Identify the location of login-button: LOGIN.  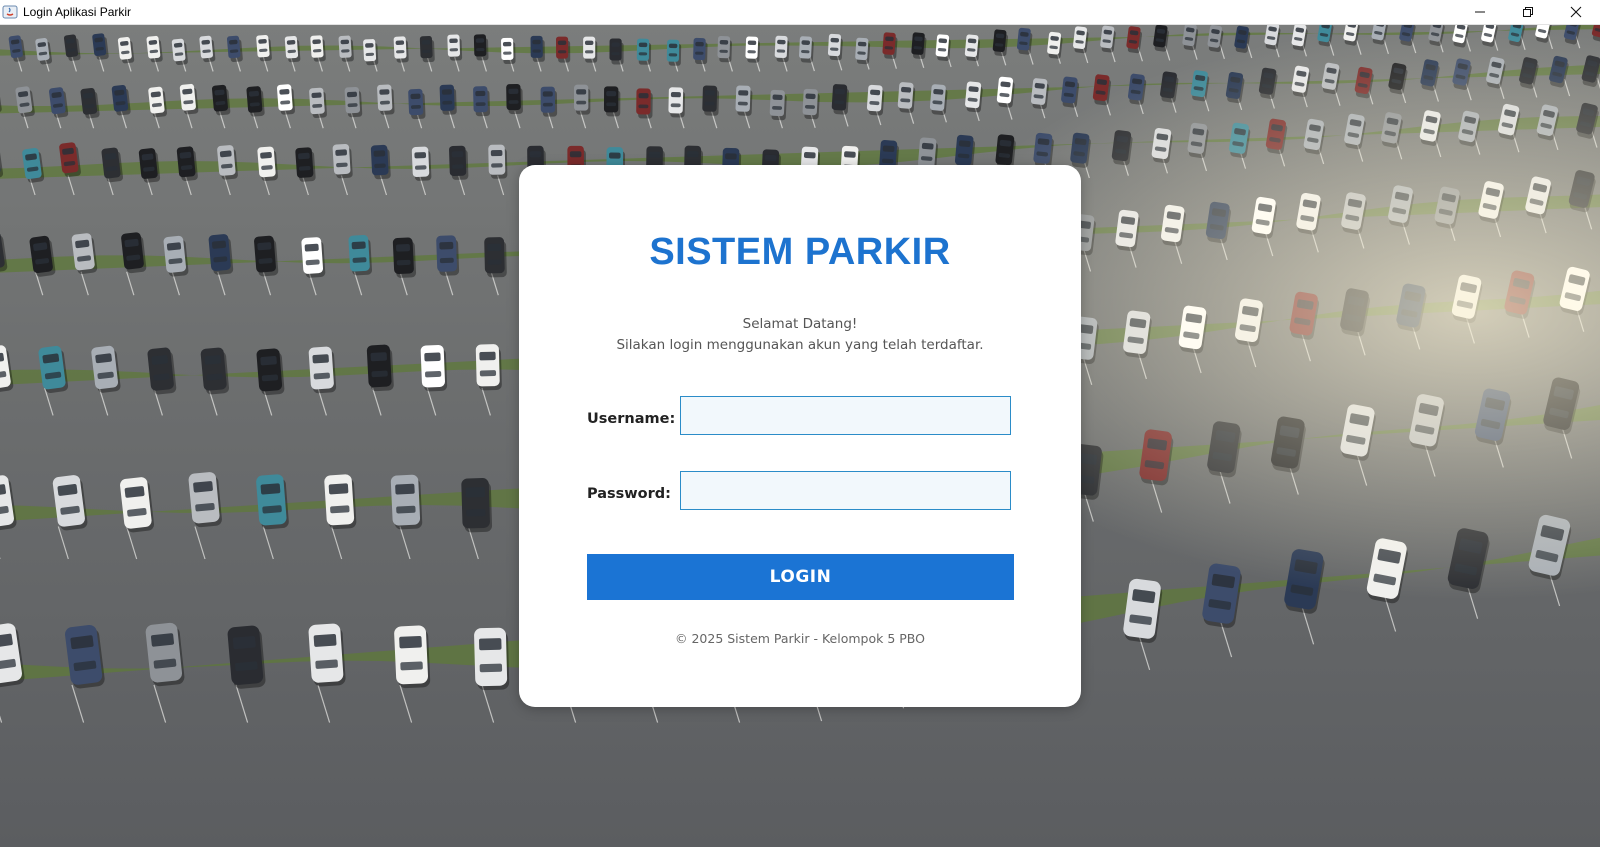
(800, 577).